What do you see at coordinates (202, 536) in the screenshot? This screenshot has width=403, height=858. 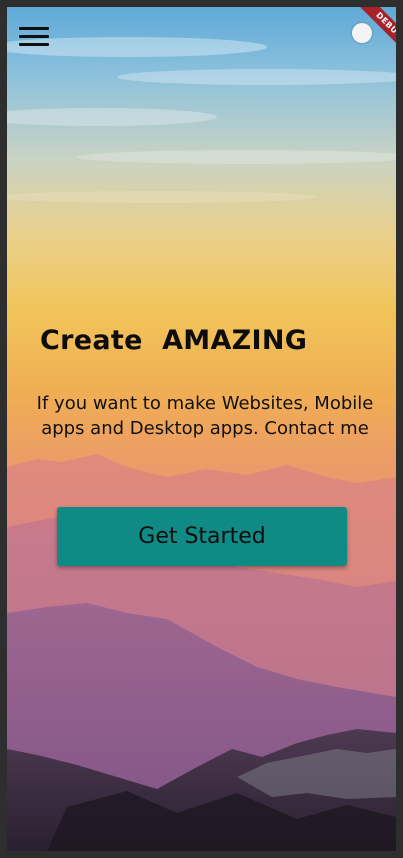 I see `get-started-button: Get Started` at bounding box center [202, 536].